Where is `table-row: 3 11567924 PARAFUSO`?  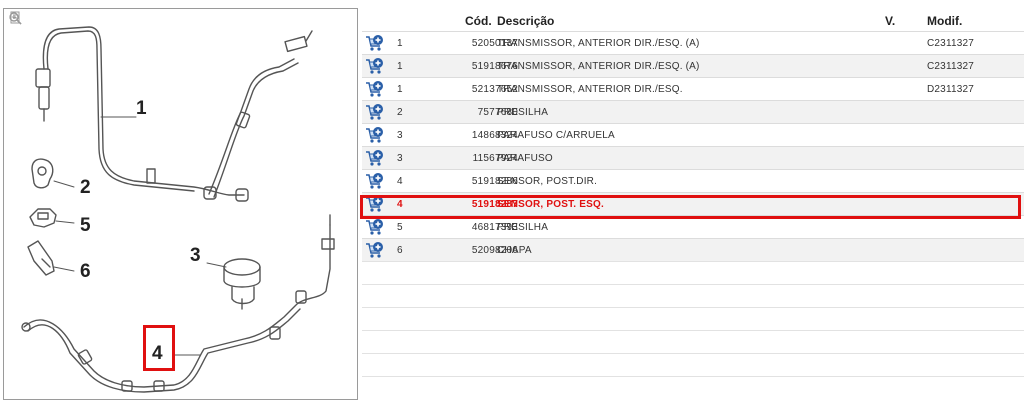 table-row: 3 11567924 PARAFUSO is located at coordinates (693, 157).